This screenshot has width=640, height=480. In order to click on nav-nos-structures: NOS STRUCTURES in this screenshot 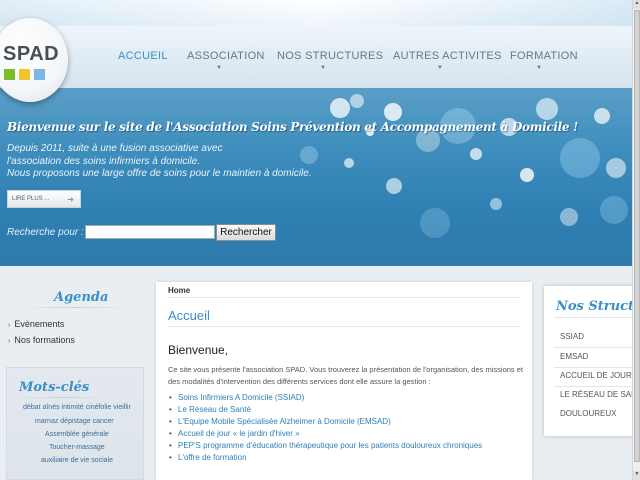, I will do `click(330, 56)`.